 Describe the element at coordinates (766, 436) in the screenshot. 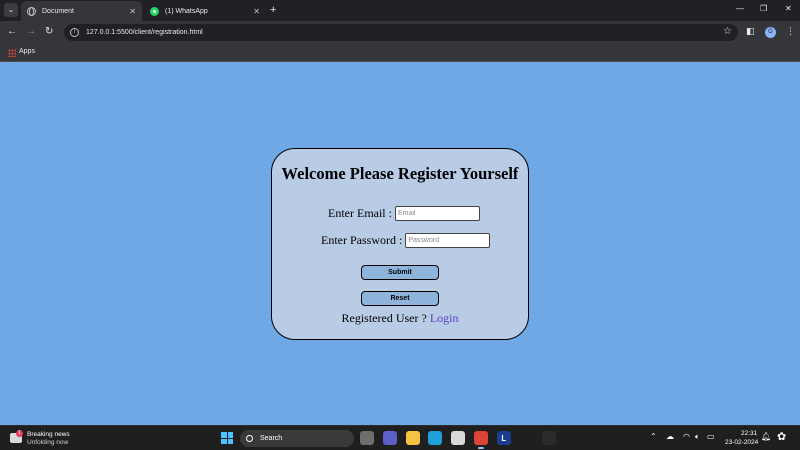

I see `notification-bell-icon: 🔔︎` at that location.